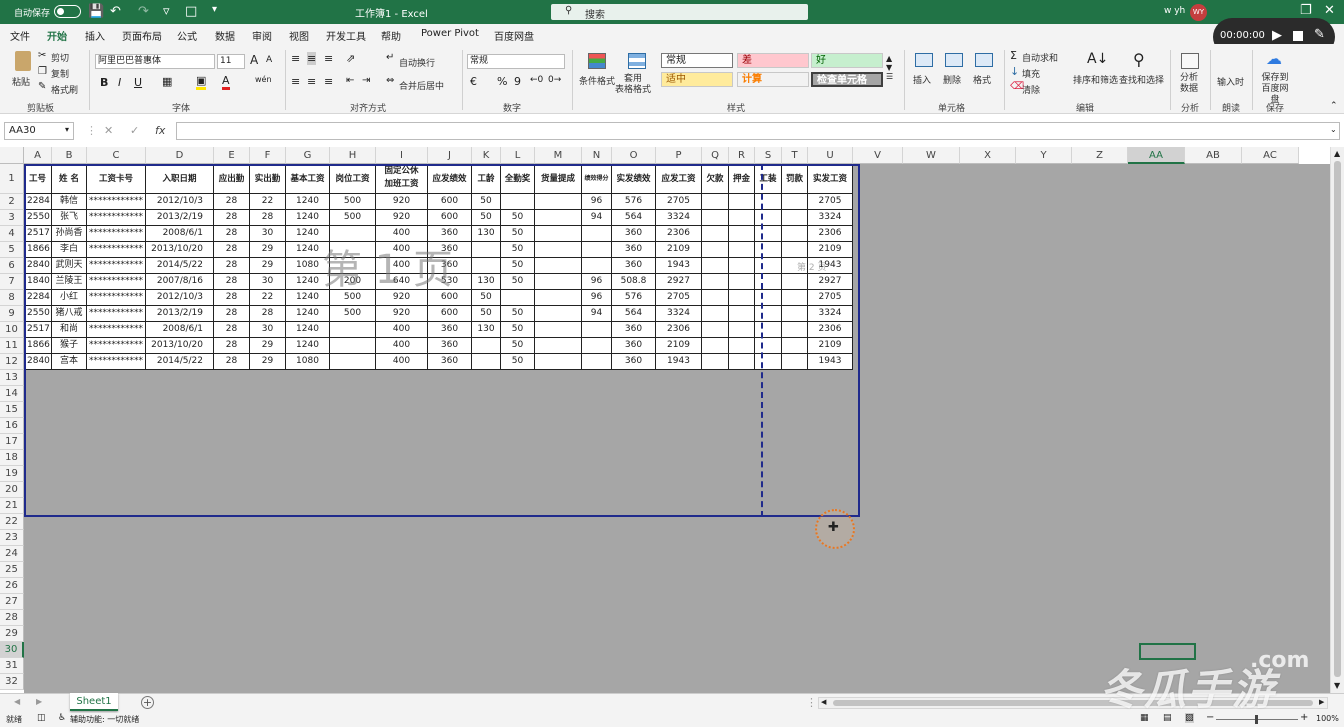  I want to click on save-to-baidu-button: ☁ 保存到 百度网盘, so click(1274, 77).